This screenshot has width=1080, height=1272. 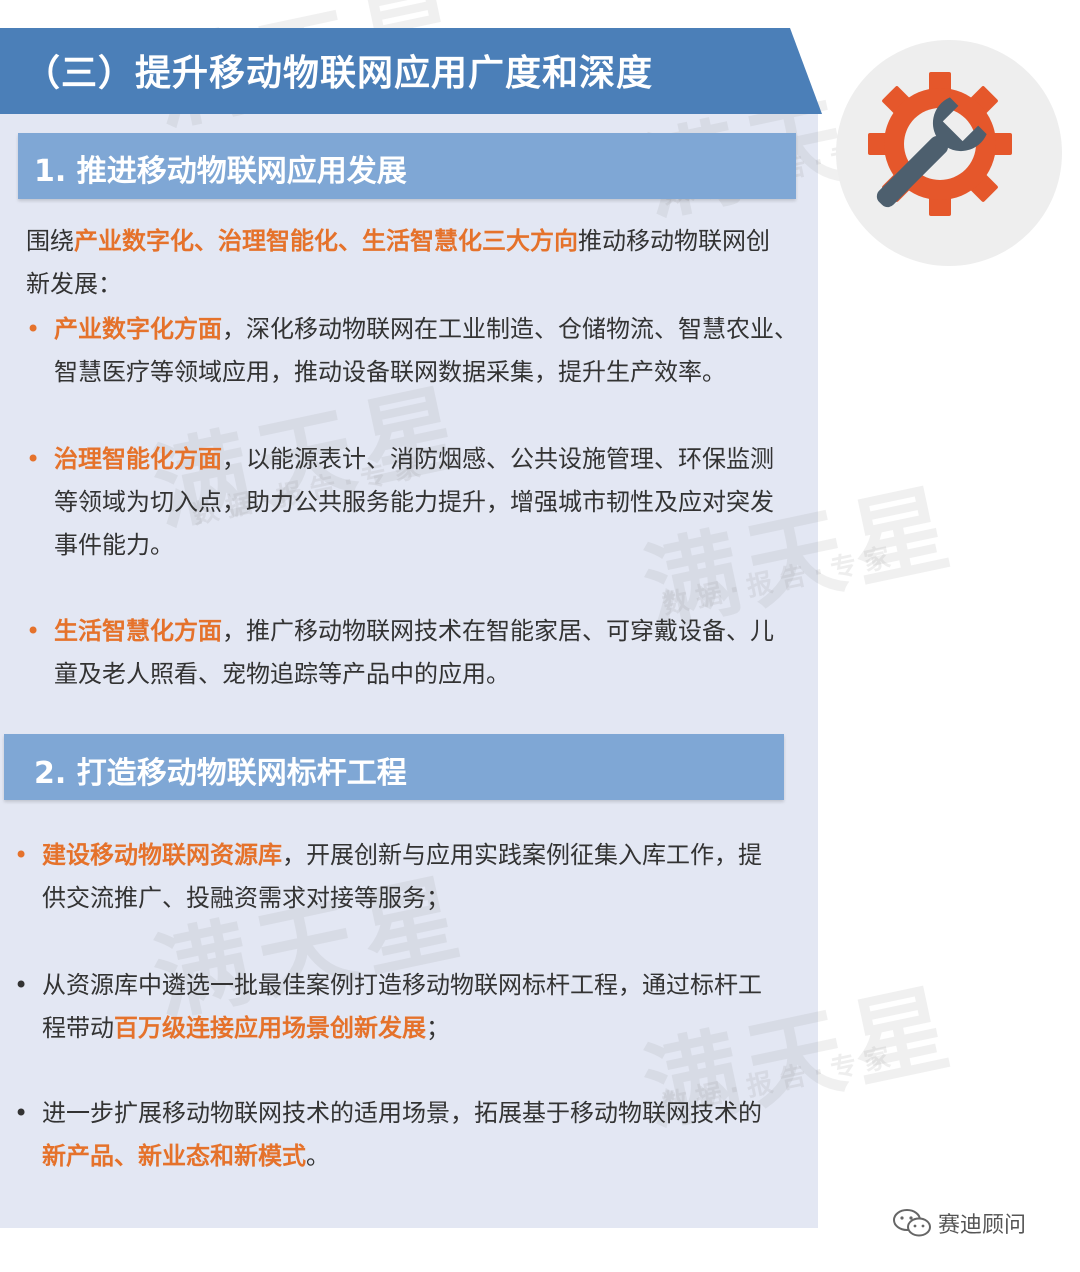 I want to click on footer-label: 赛迪顾问, so click(x=982, y=1225).